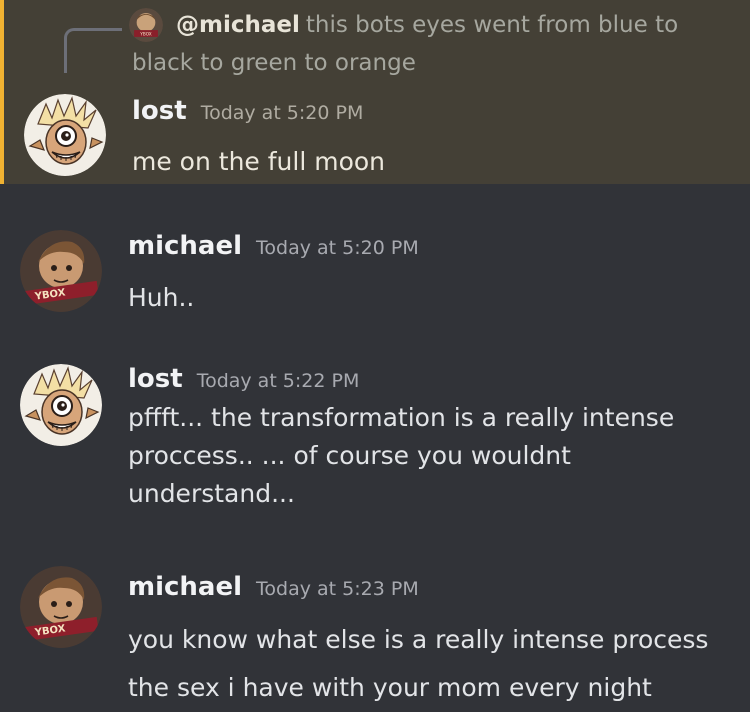 The width and height of the screenshot is (750, 712). What do you see at coordinates (278, 381) in the screenshot?
I see `timestamp: Today at 5:22 PM` at bounding box center [278, 381].